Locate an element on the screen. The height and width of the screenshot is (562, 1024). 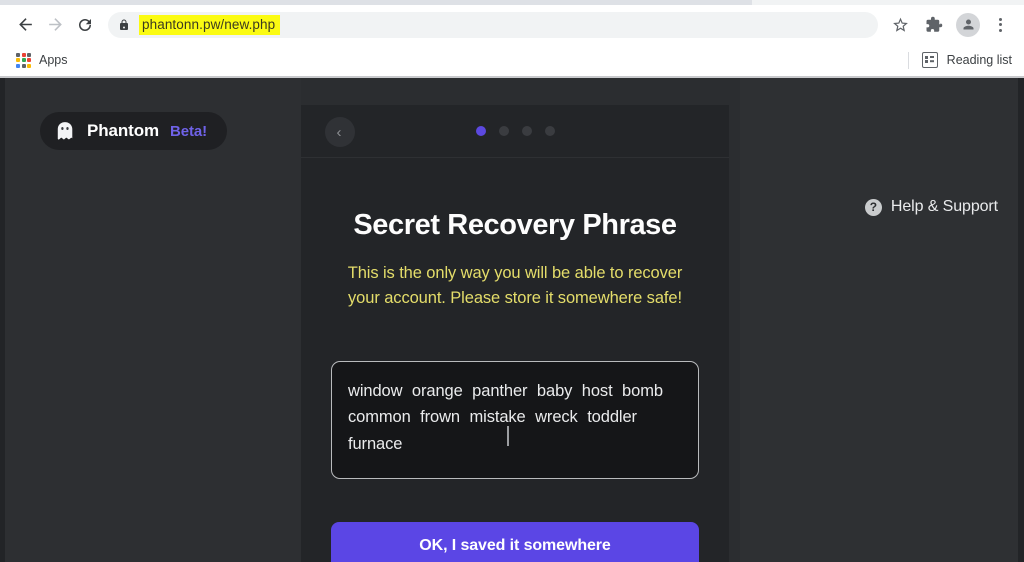
bookmarks-bar: Apps Reading list is located at coordinates (512, 60).